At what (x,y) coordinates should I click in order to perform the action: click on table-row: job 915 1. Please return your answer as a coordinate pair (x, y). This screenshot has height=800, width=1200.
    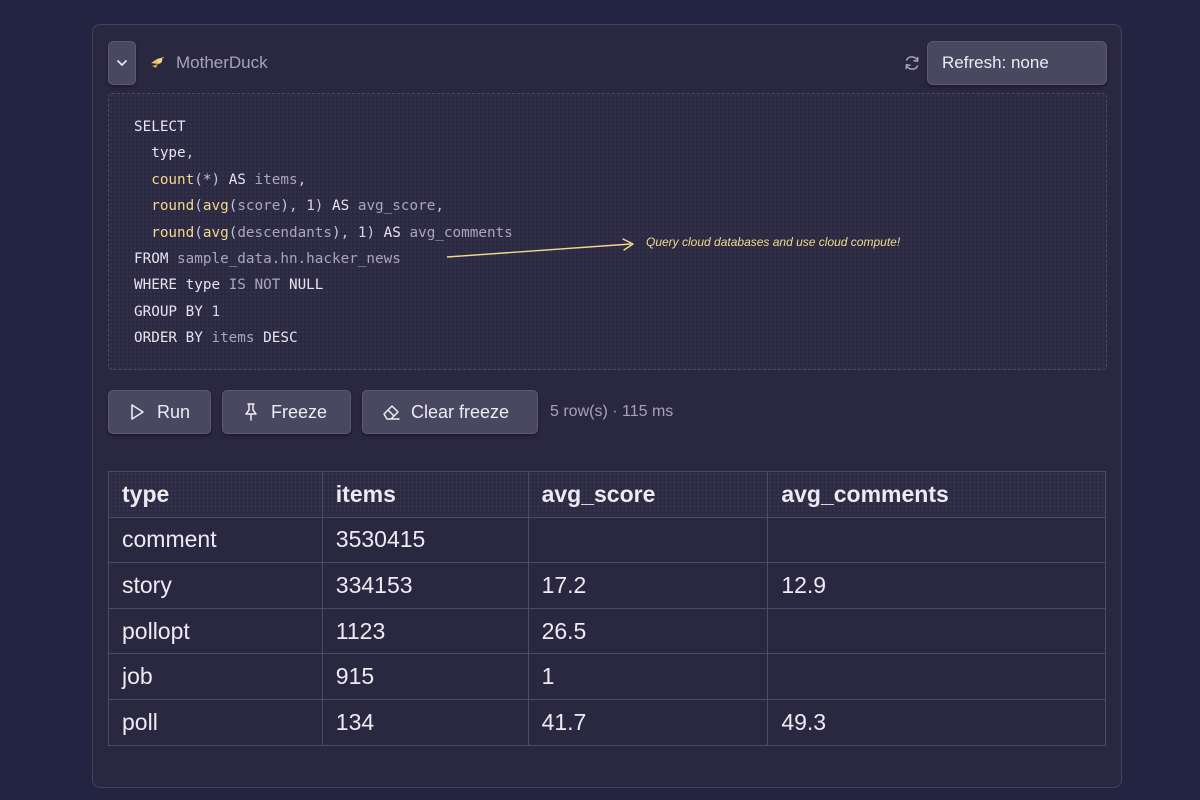
    Looking at the image, I should click on (607, 676).